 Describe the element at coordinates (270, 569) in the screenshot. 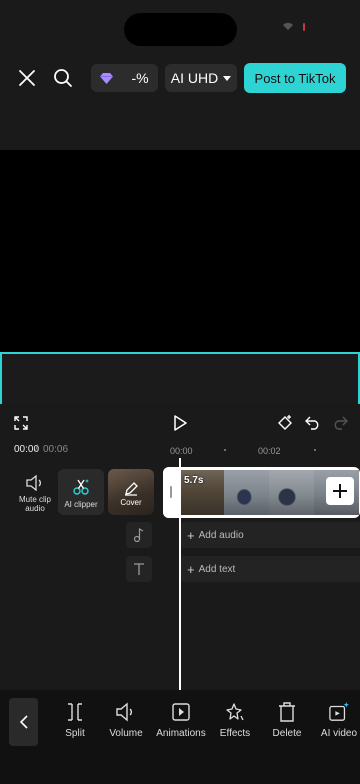

I see `add-text-button: + Add text` at that location.